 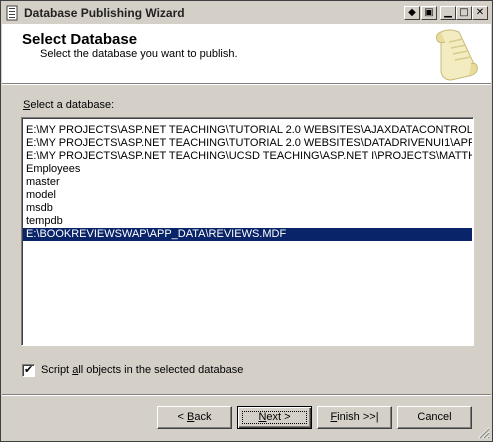 I want to click on database-list-item: master, so click(x=247, y=182).